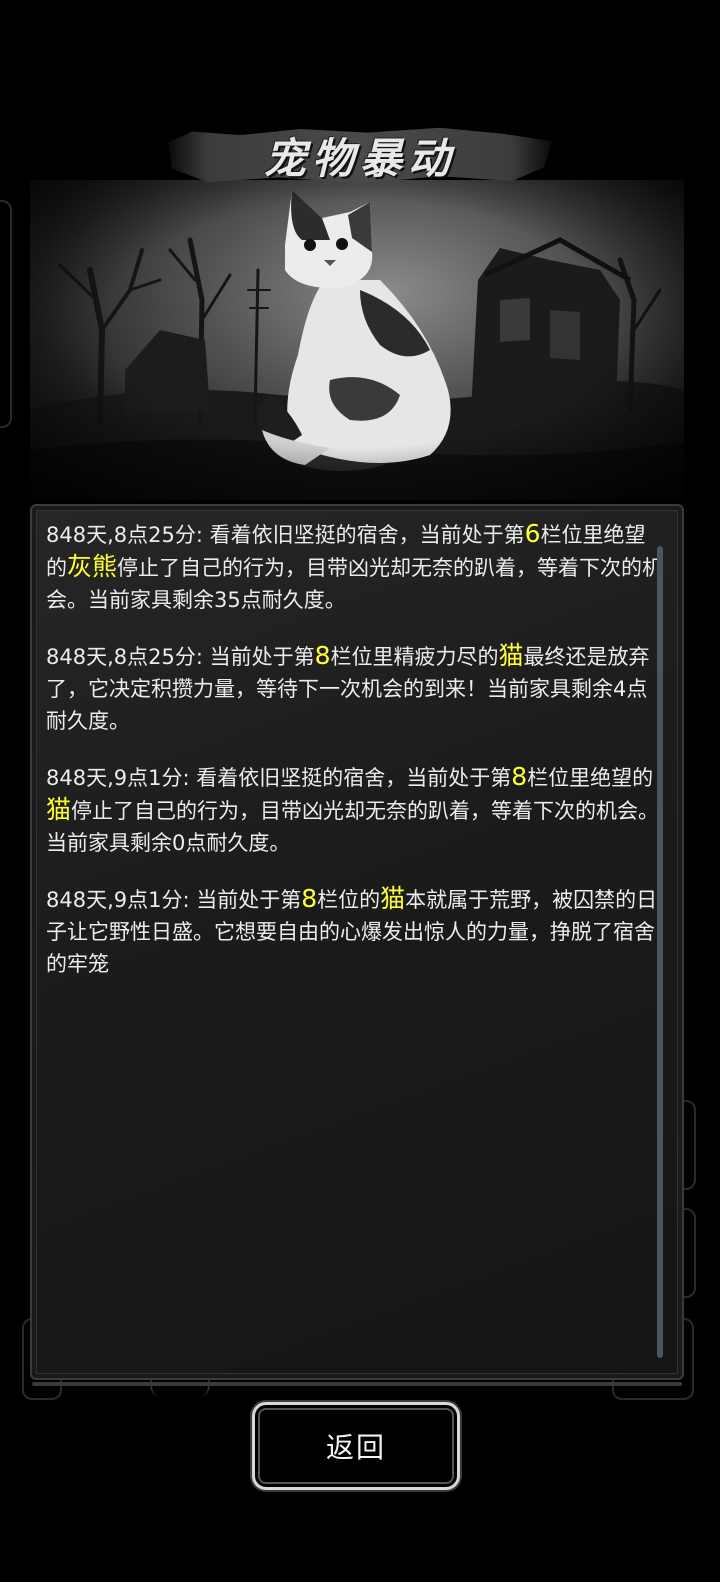 This screenshot has width=720, height=1582. What do you see at coordinates (353, 827) in the screenshot?
I see `log-entry-text: 停止了自己的行为，目带凶光却无奈的趴着，等着下次的机会。当前家具剩余0点耐久度。` at bounding box center [353, 827].